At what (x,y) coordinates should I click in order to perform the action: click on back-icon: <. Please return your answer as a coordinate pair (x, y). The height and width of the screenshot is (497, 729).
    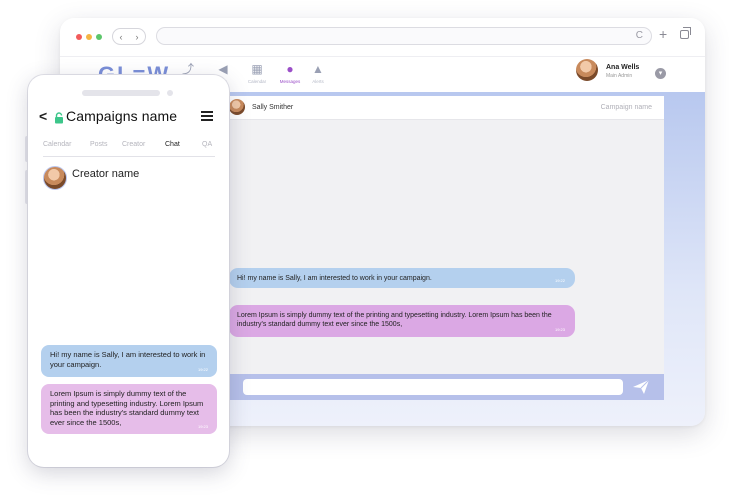
    Looking at the image, I should click on (43, 116).